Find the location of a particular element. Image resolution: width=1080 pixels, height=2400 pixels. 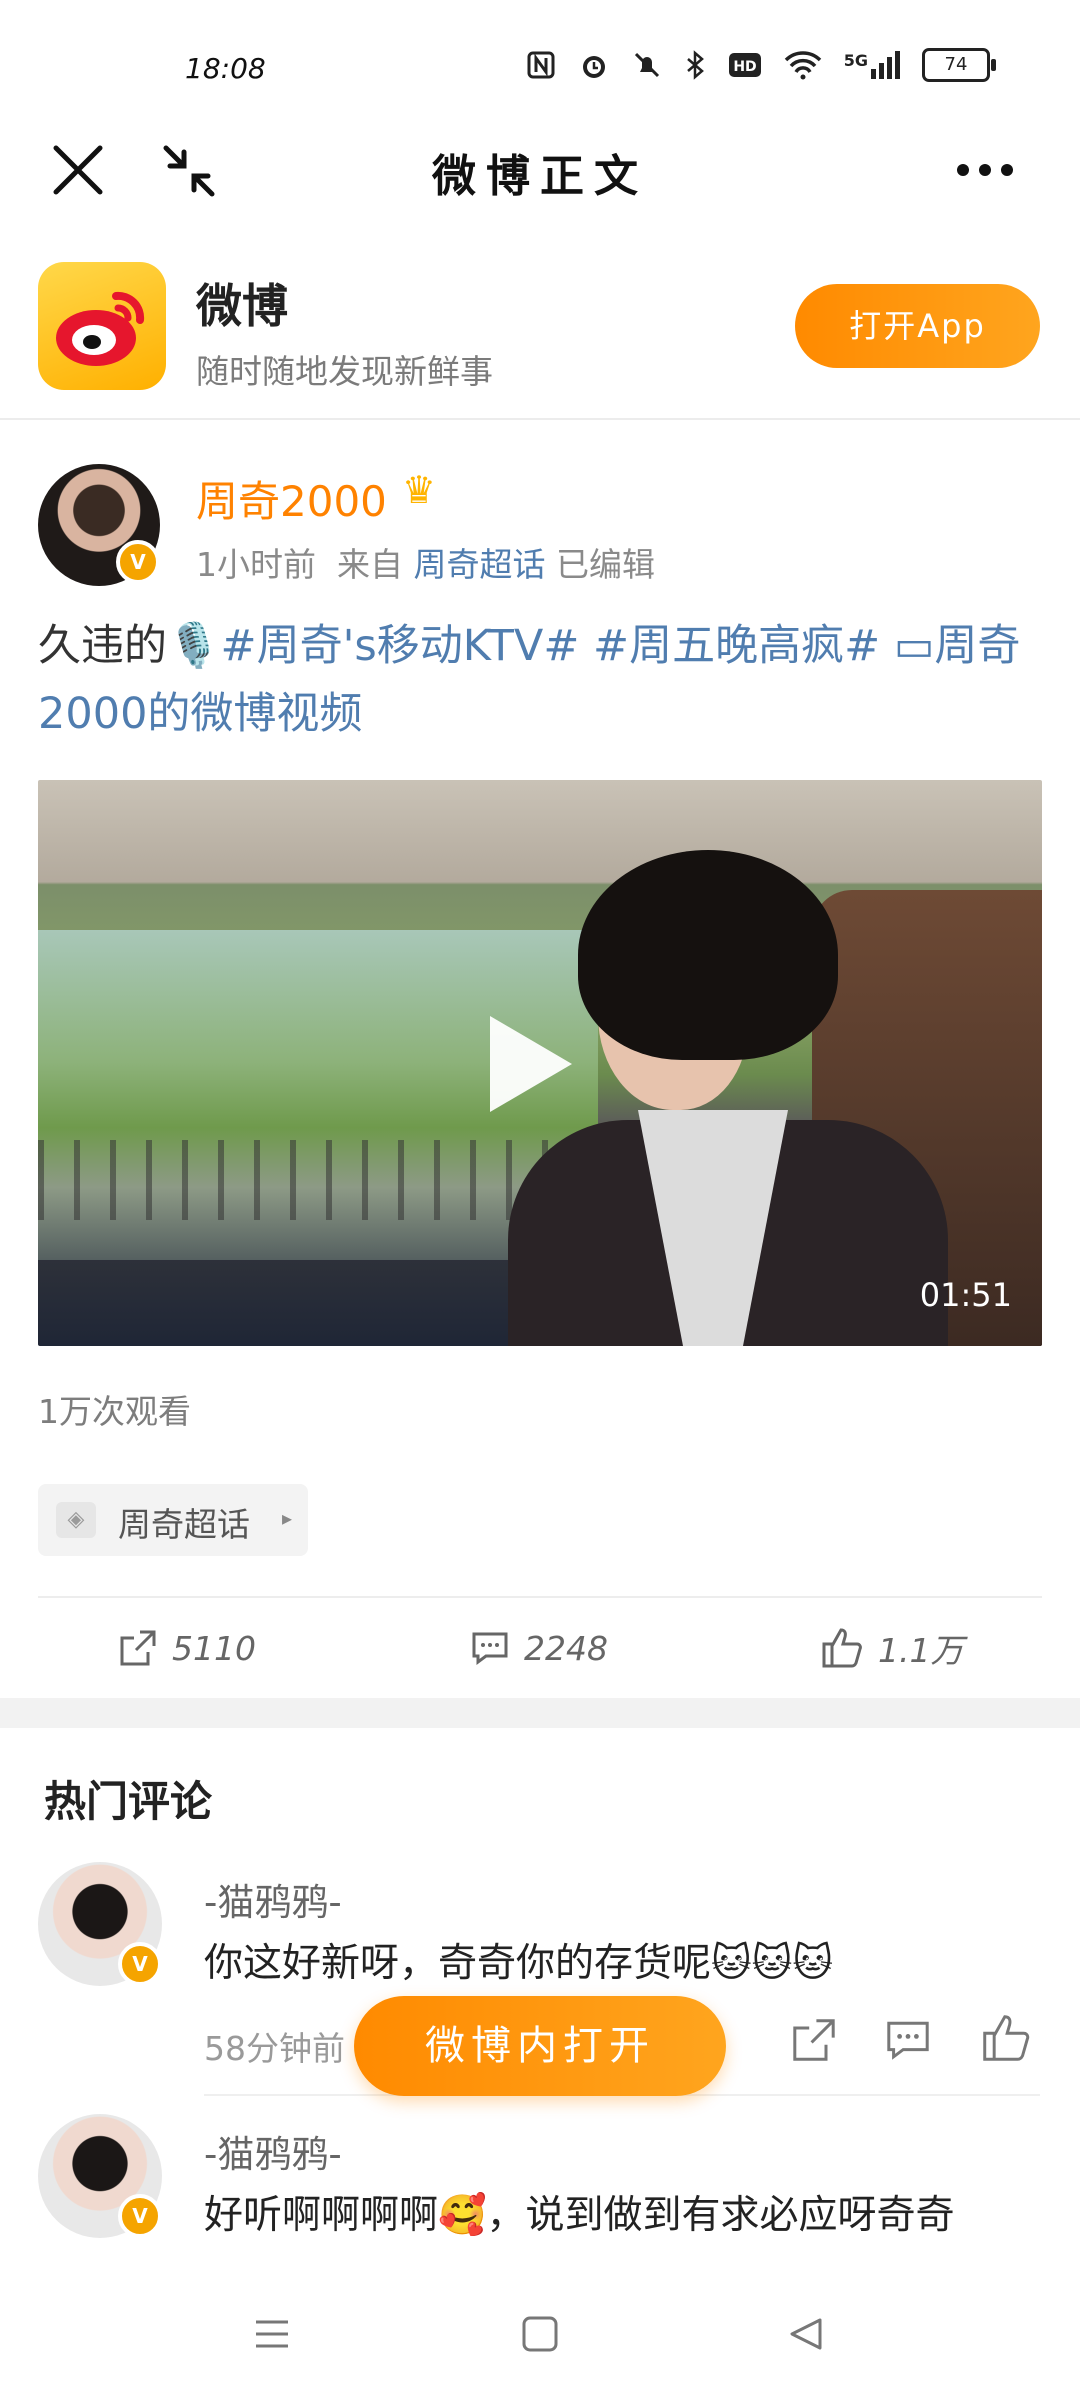

post-time: 1小时前 is located at coordinates (256, 564).